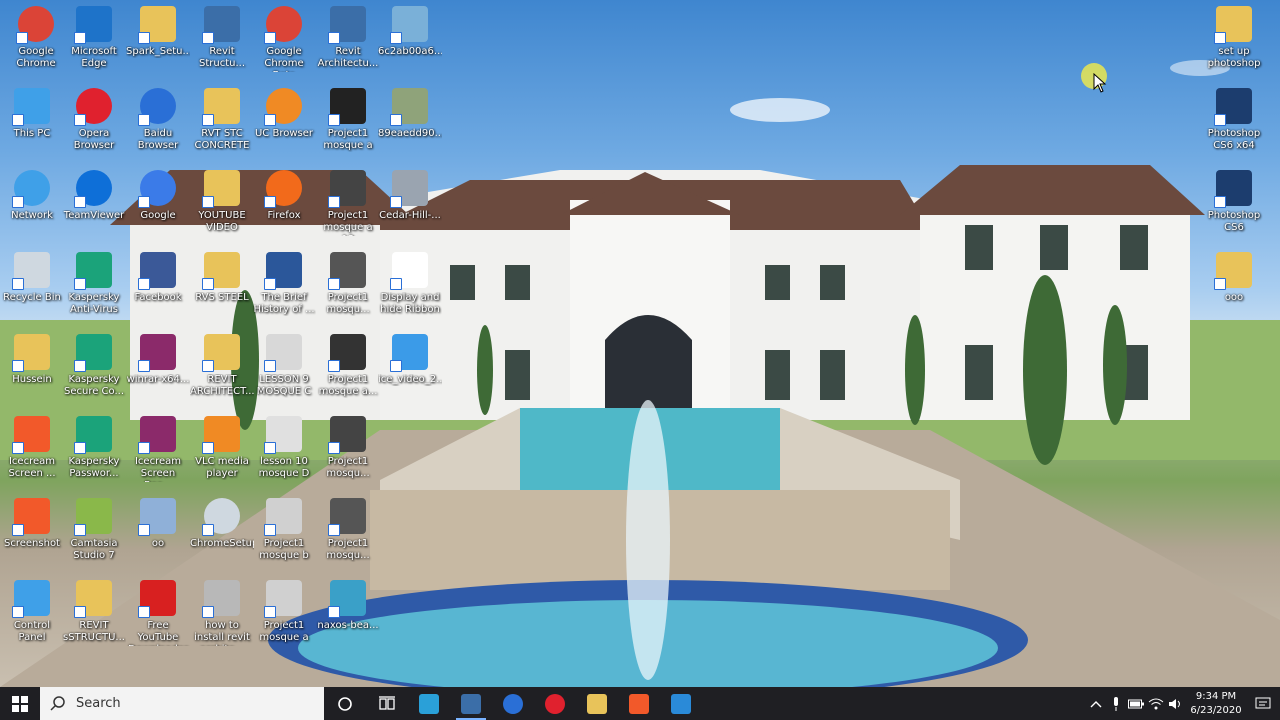 The width and height of the screenshot is (1280, 720). What do you see at coordinates (1136, 703) in the screenshot?
I see `battery-tray-button` at bounding box center [1136, 703].